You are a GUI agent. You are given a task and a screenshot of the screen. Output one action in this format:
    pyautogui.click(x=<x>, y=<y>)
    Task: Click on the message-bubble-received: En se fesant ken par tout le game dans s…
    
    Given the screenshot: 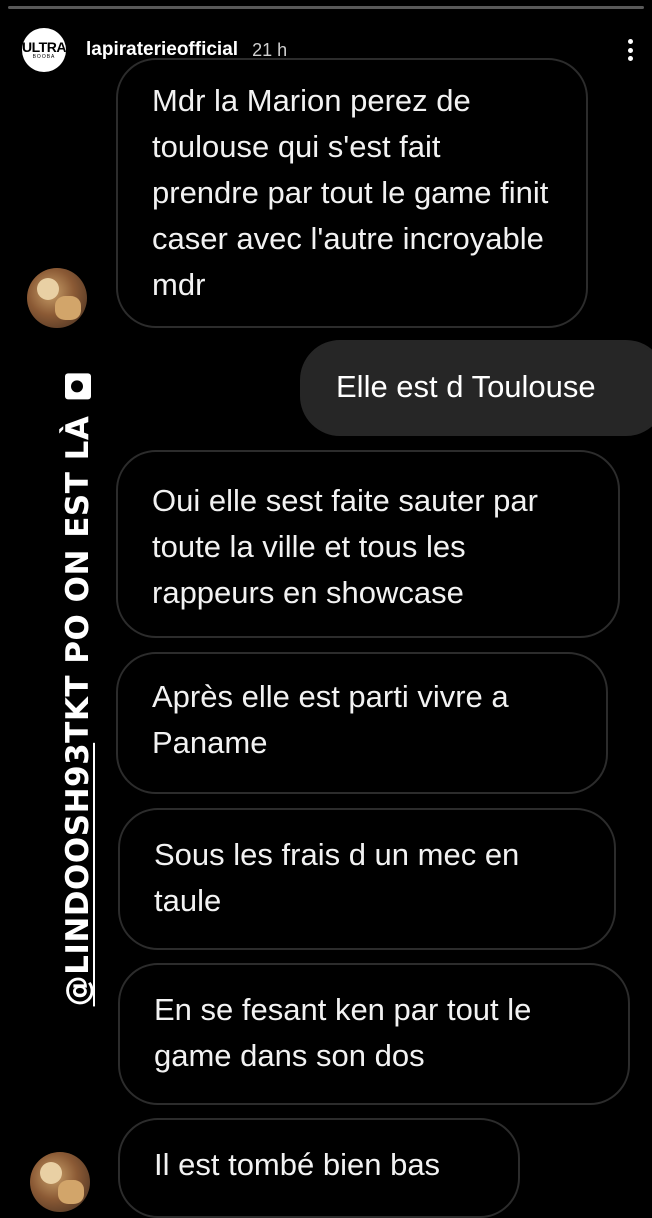 What is the action you would take?
    pyautogui.click(x=374, y=1034)
    